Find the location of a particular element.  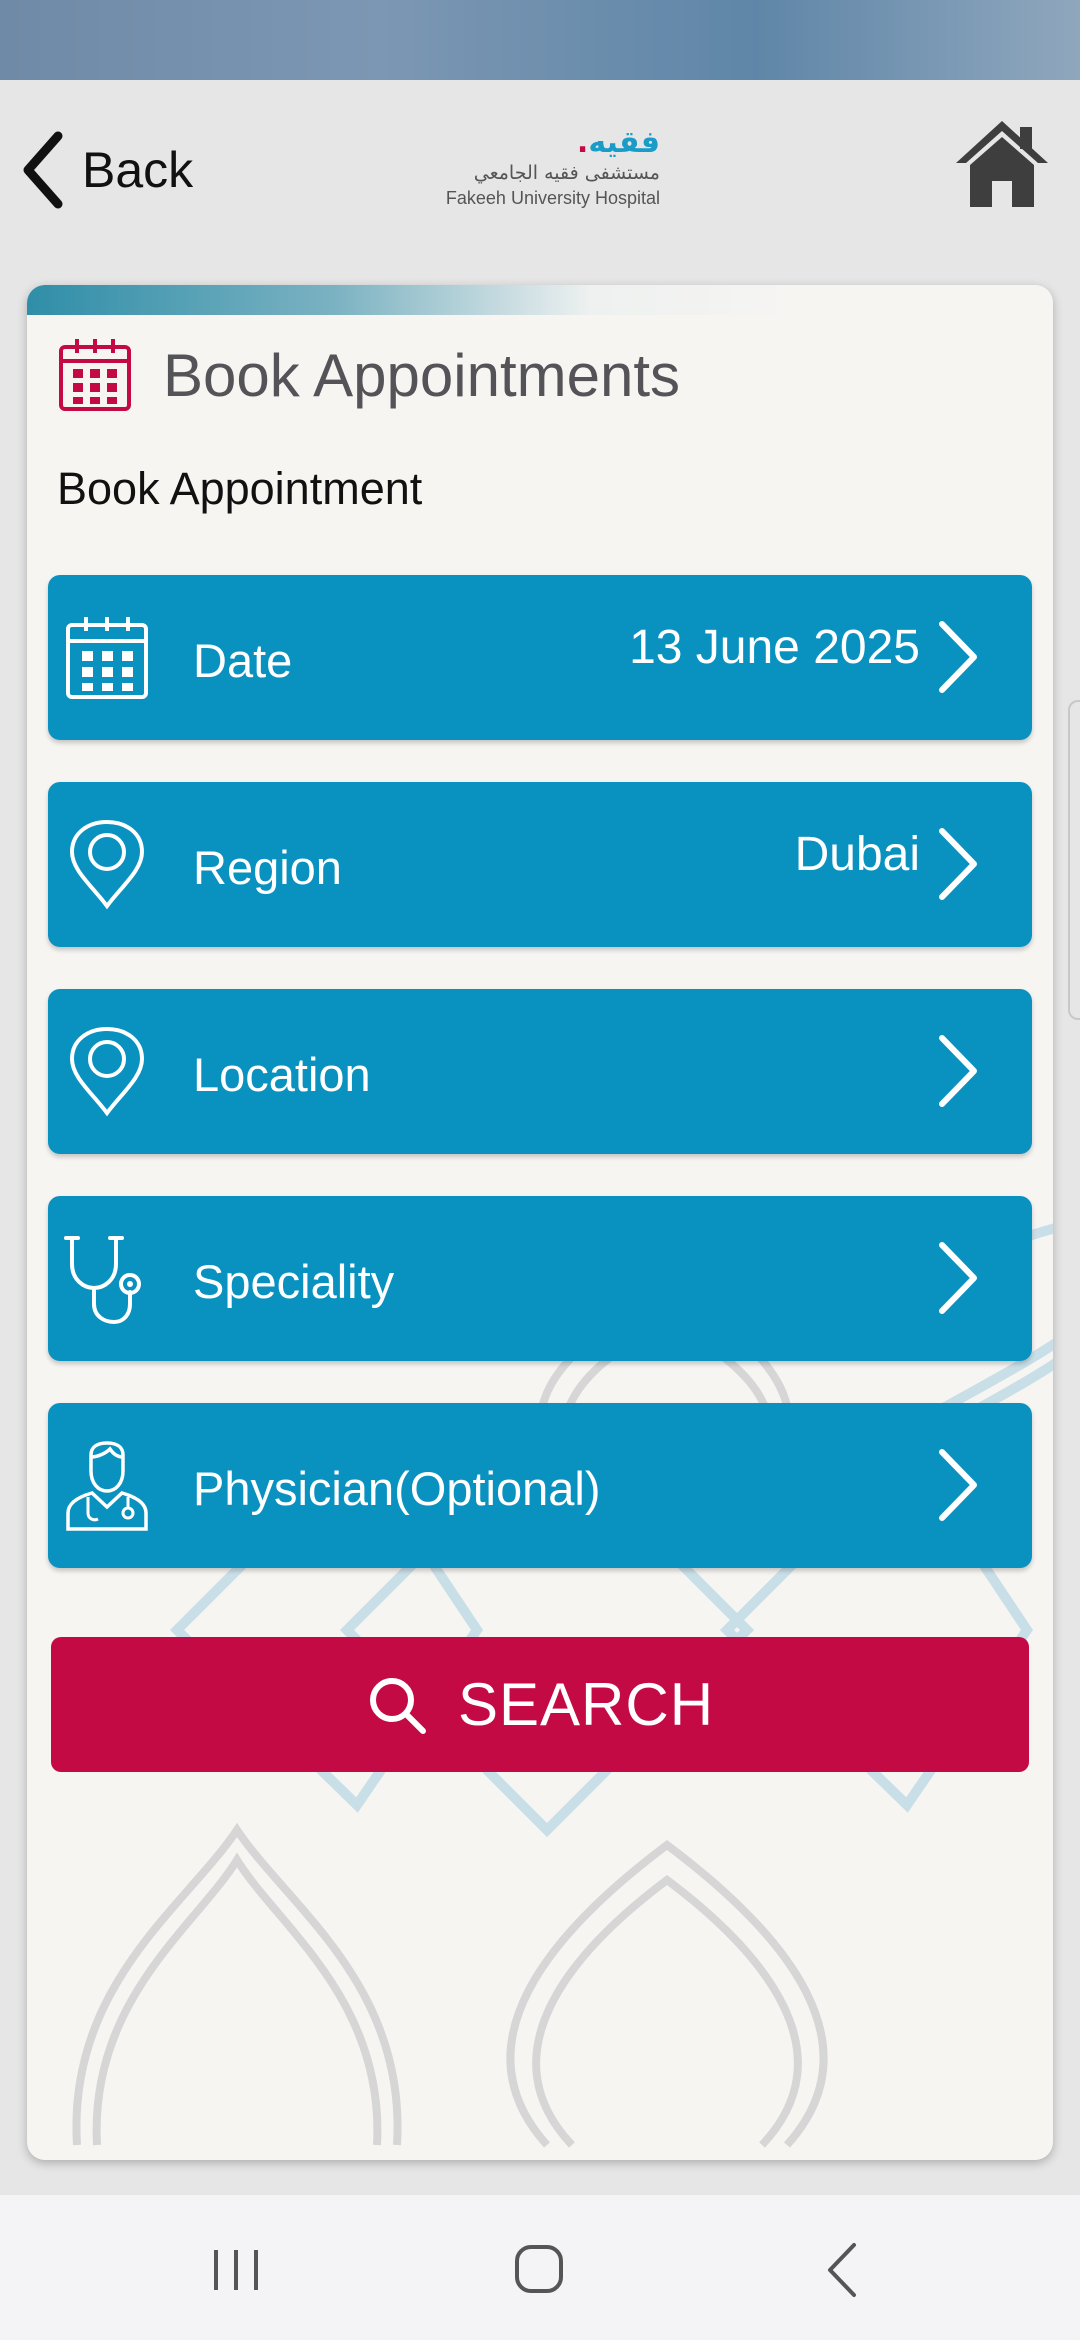

physician-selector: Physician(Optional) is located at coordinates (540, 1485).